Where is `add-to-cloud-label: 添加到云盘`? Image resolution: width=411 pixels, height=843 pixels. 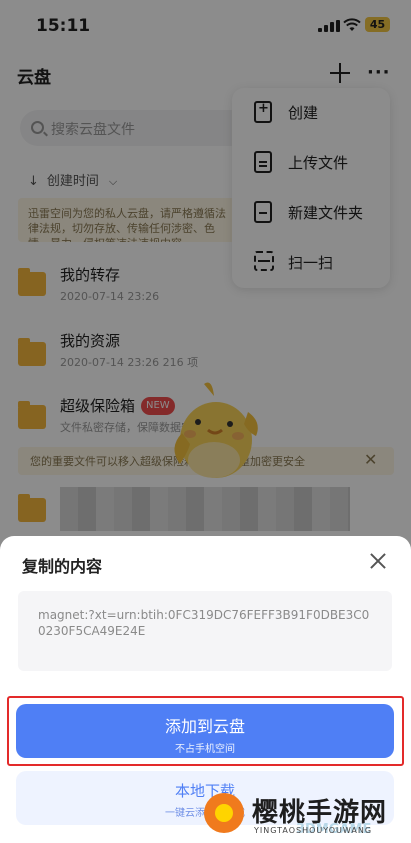 add-to-cloud-label: 添加到云盘 is located at coordinates (204, 726).